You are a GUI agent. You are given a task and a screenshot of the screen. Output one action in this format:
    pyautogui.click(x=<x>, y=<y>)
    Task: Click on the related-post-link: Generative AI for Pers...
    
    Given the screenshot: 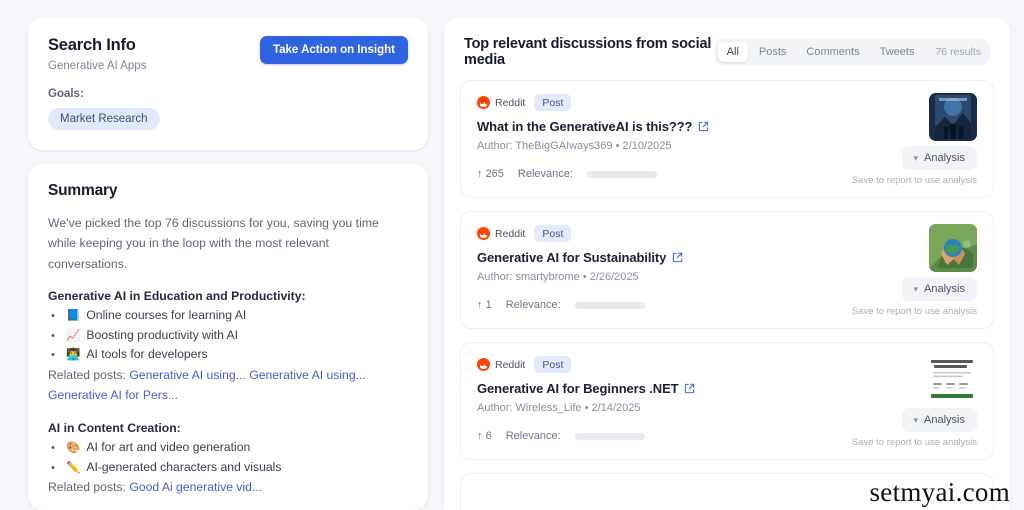 What is the action you would take?
    pyautogui.click(x=113, y=395)
    